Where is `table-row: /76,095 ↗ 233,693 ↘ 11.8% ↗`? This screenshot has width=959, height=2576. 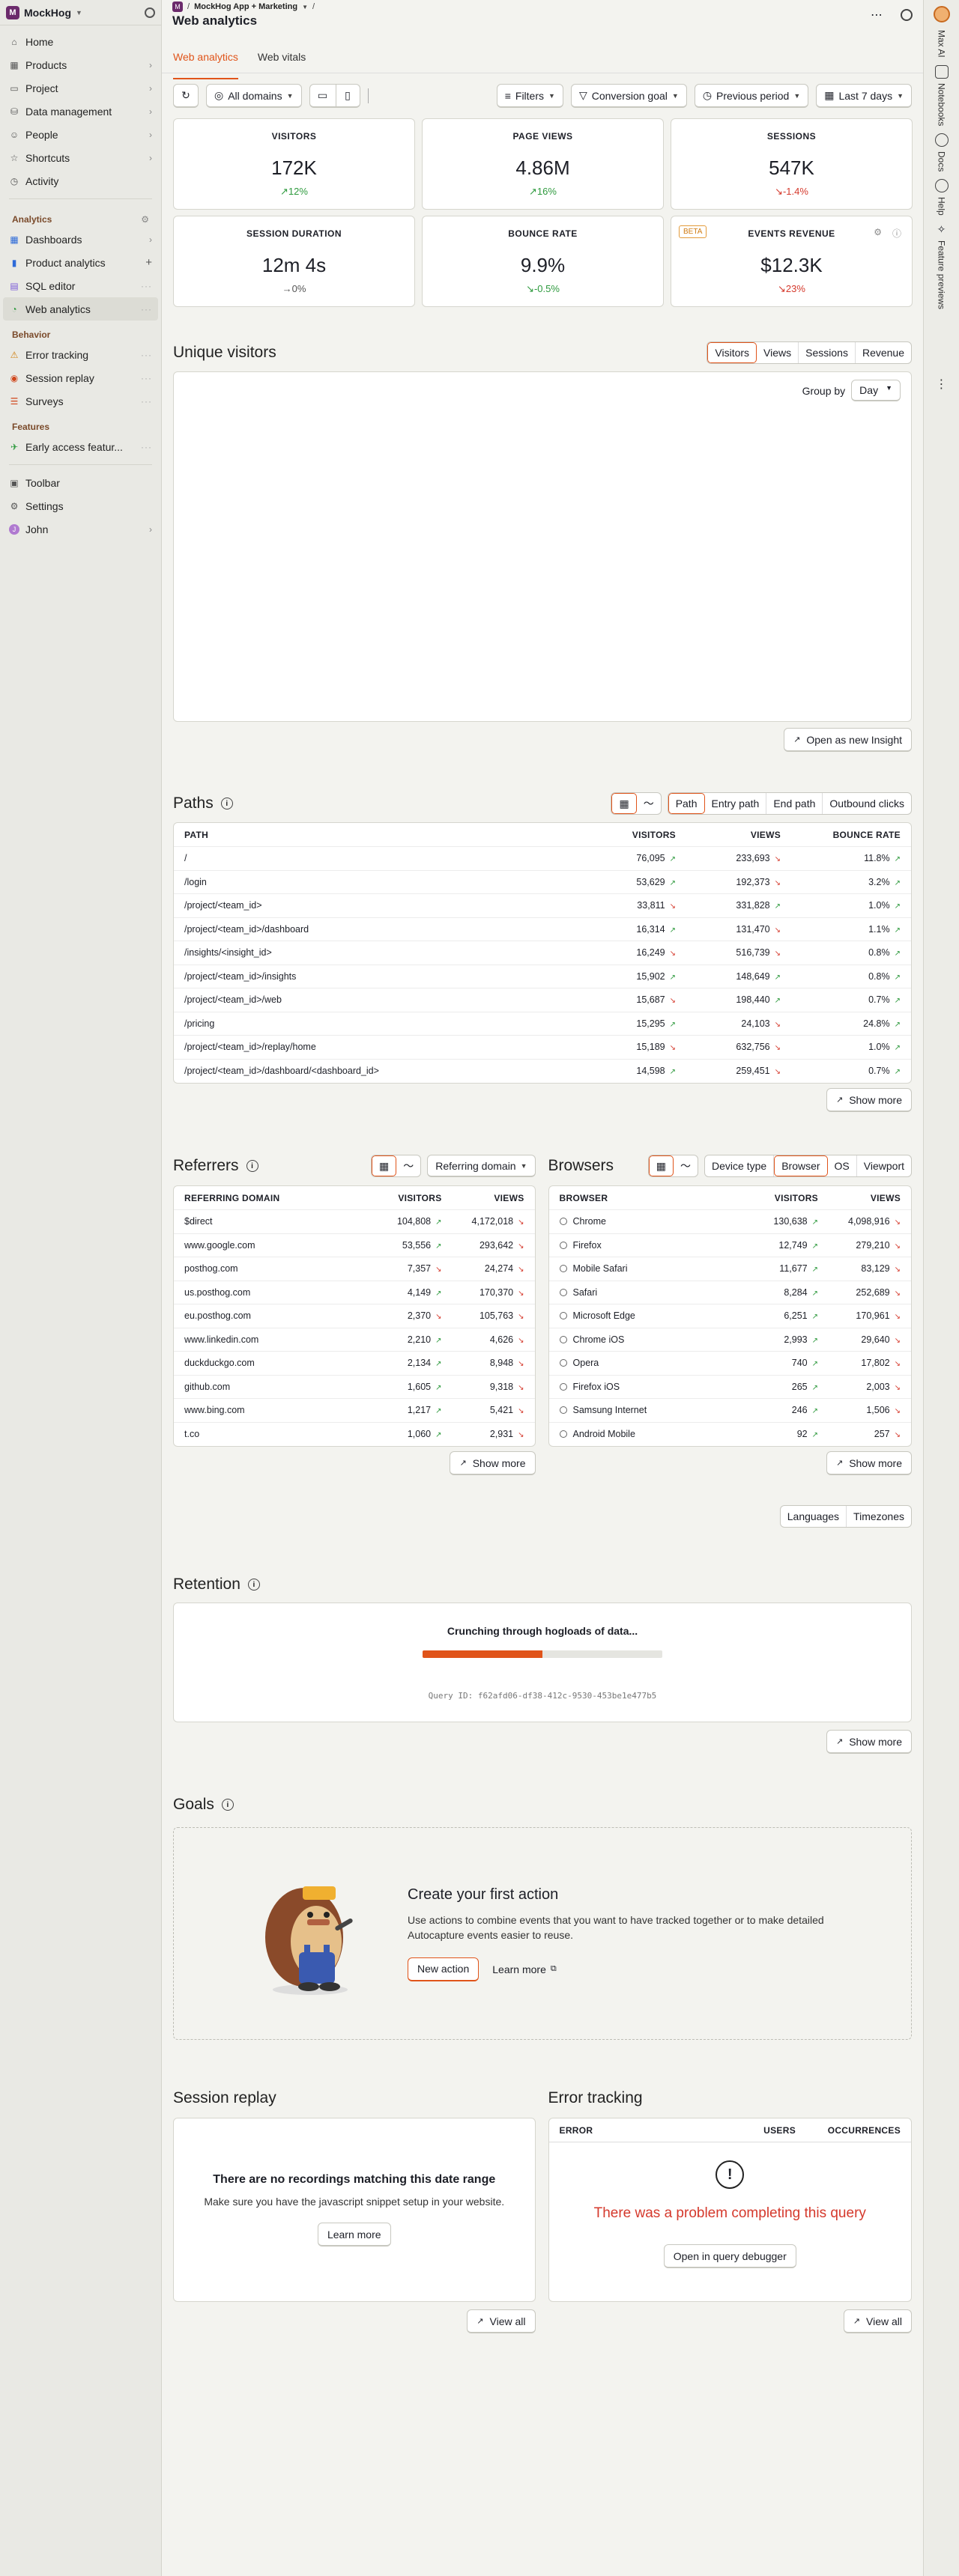 table-row: /76,095 ↗ 233,693 ↘ 11.8% ↗ is located at coordinates (542, 859).